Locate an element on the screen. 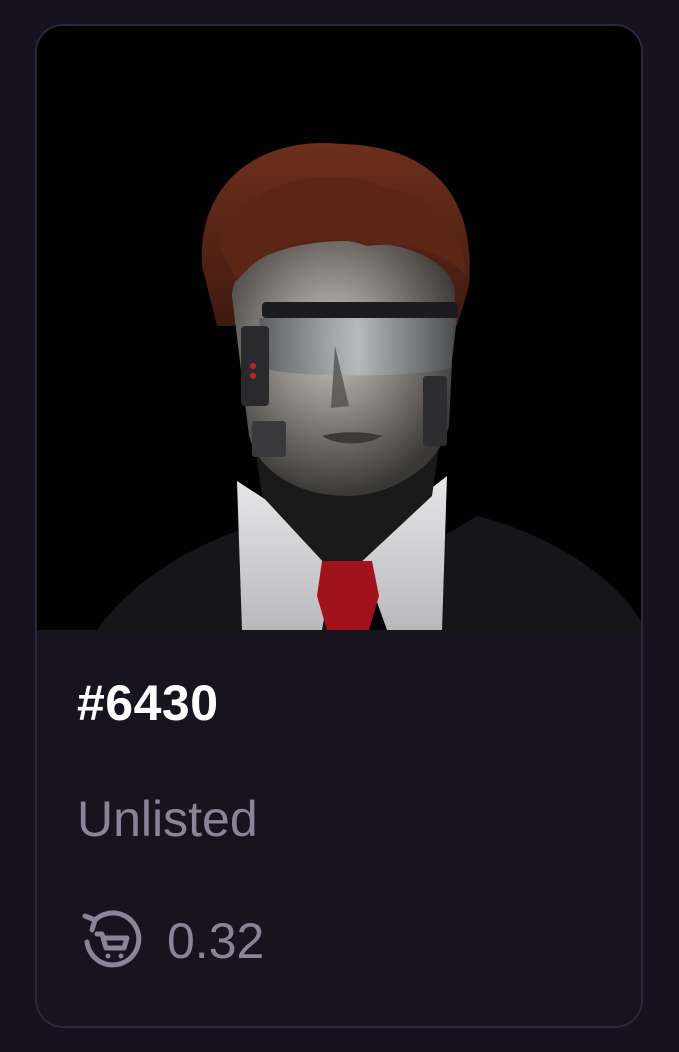 This screenshot has width=679, height=1052. token-id: #6430 is located at coordinates (148, 703).